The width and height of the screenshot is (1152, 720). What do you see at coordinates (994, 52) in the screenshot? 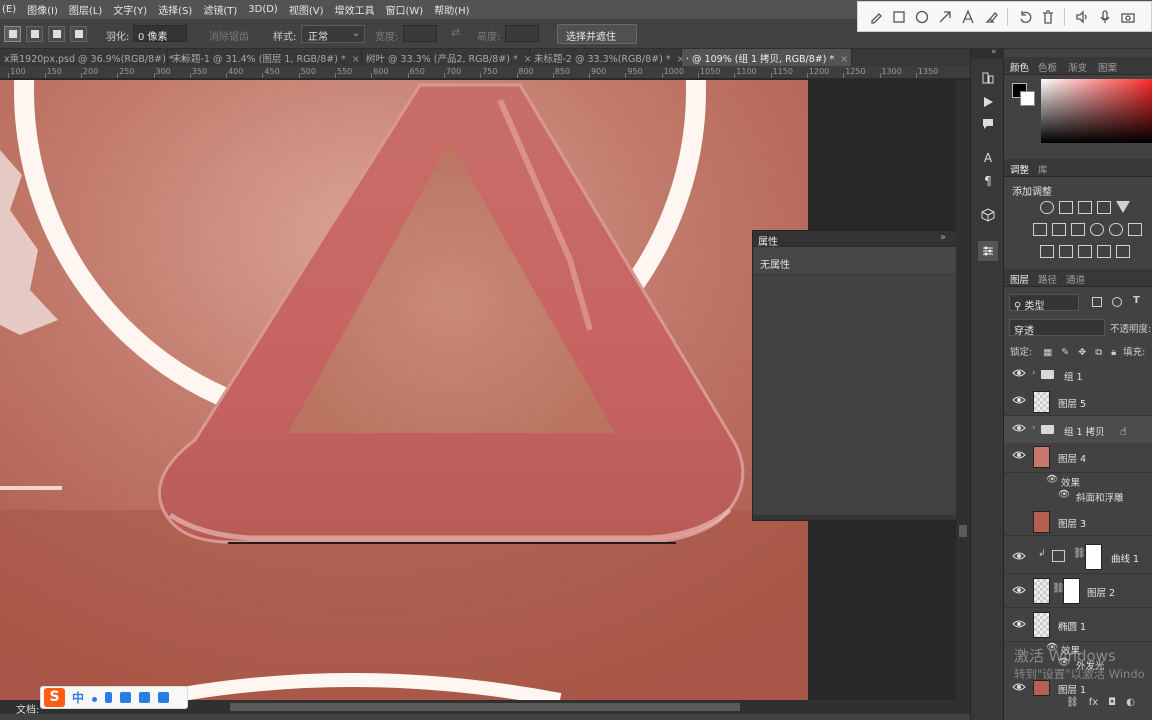
I see `collapse-icon: «` at bounding box center [994, 52].